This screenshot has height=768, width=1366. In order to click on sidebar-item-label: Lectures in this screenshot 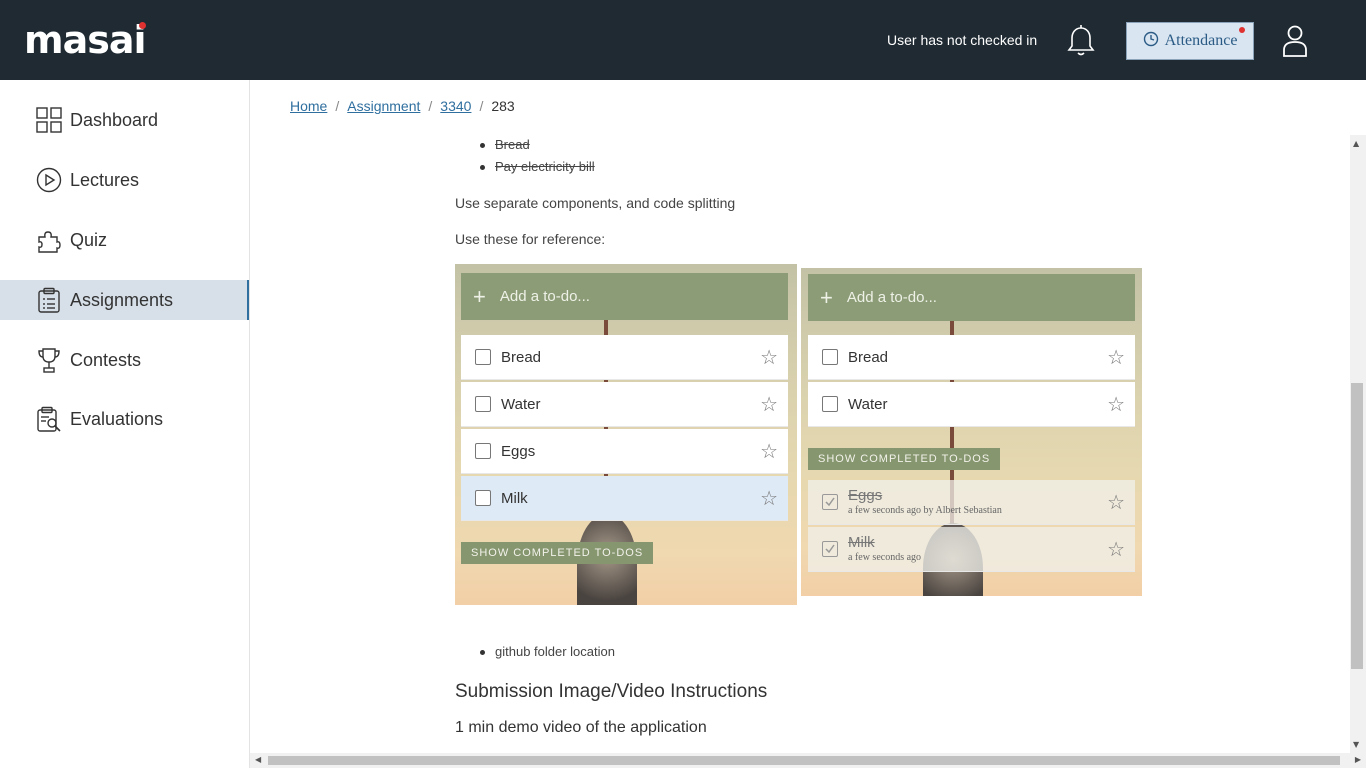, I will do `click(105, 179)`.